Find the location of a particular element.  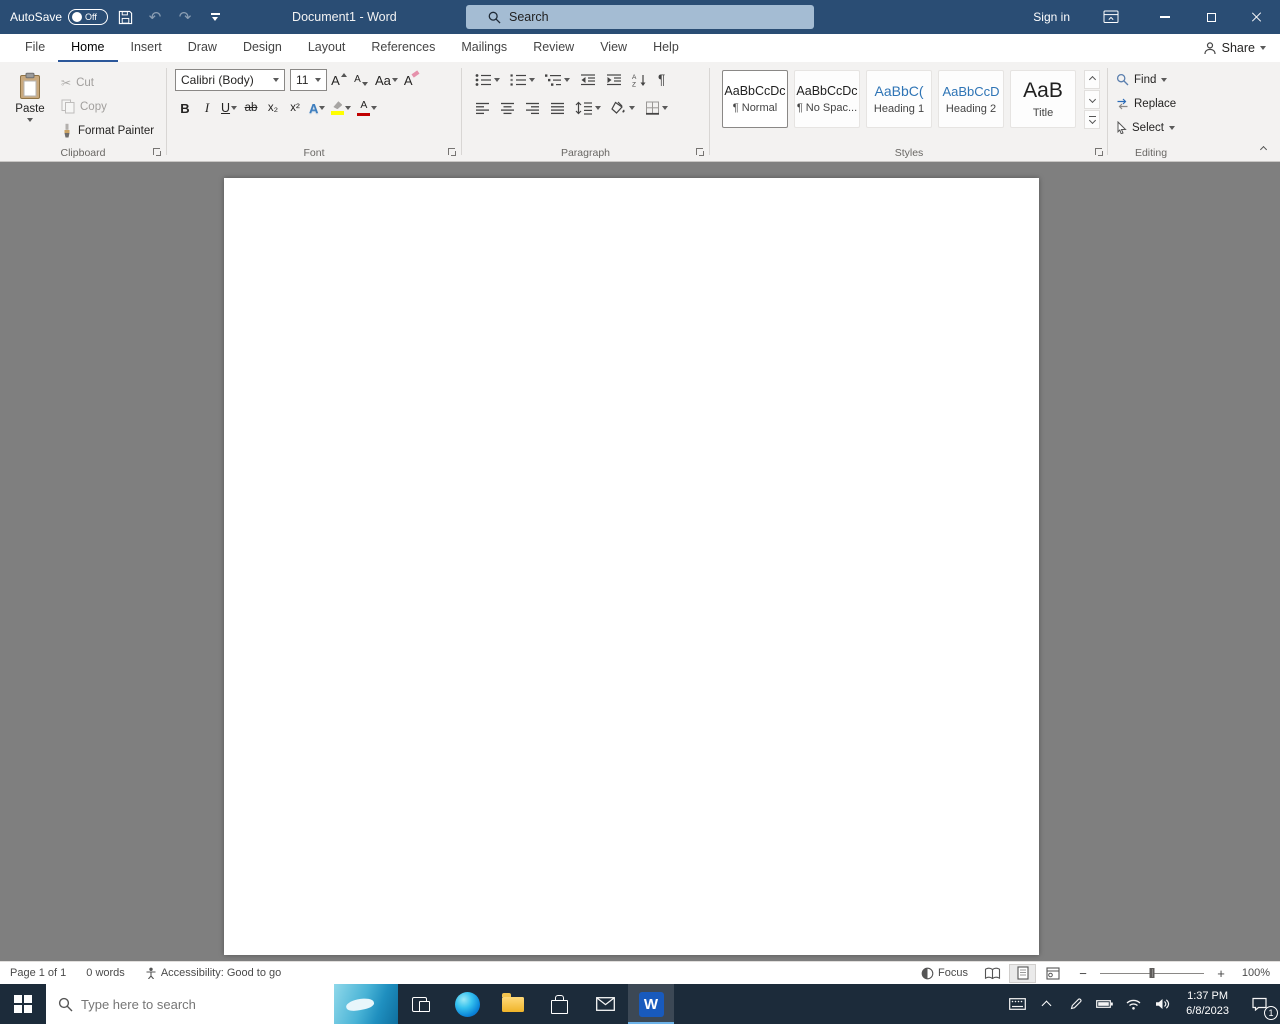

cut-button: ✂ Cut is located at coordinates (107, 82).